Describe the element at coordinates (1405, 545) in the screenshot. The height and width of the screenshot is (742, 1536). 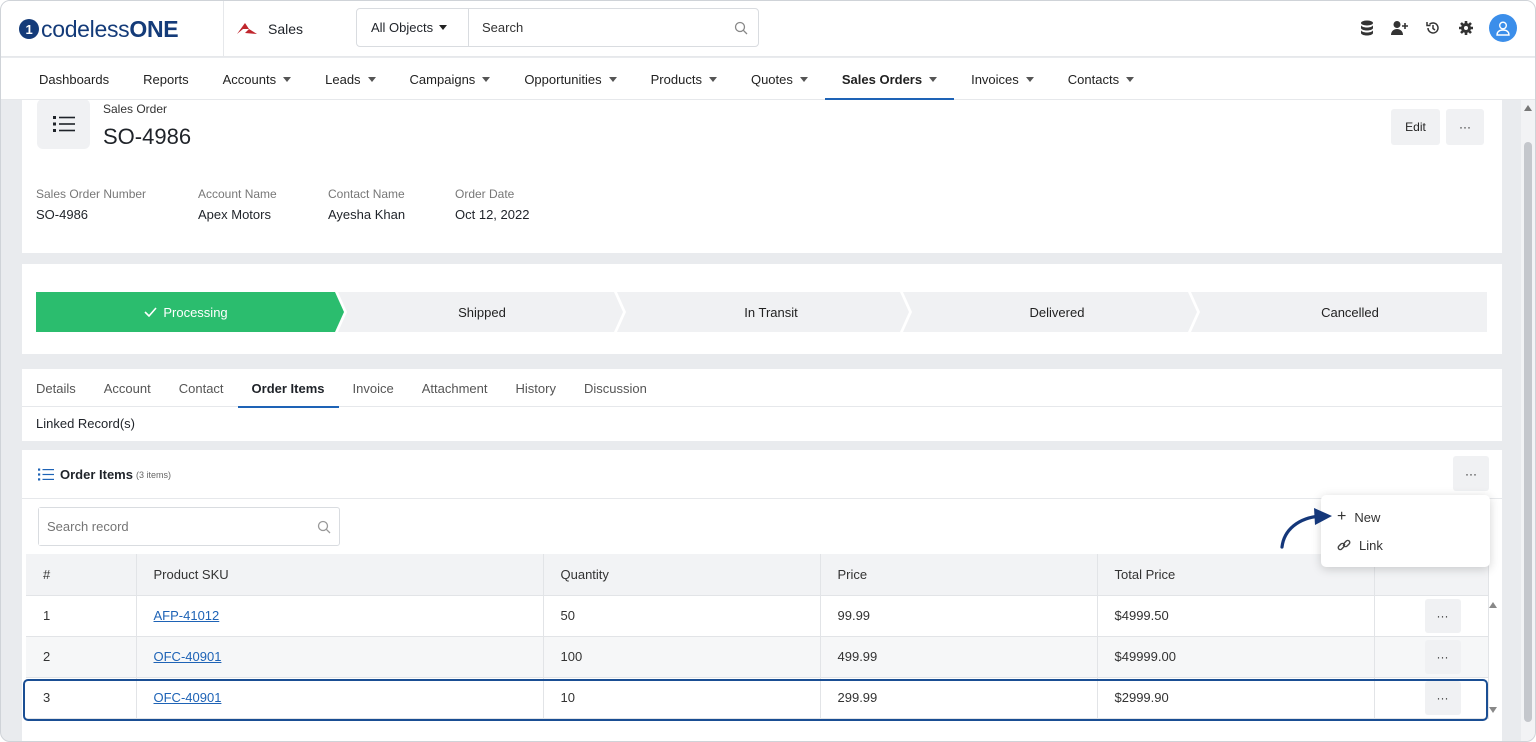
I see `menu-item-link: Link` at that location.